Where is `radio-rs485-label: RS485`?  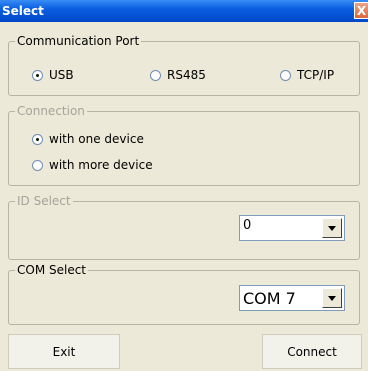
radio-rs485-label: RS485 is located at coordinates (186, 75).